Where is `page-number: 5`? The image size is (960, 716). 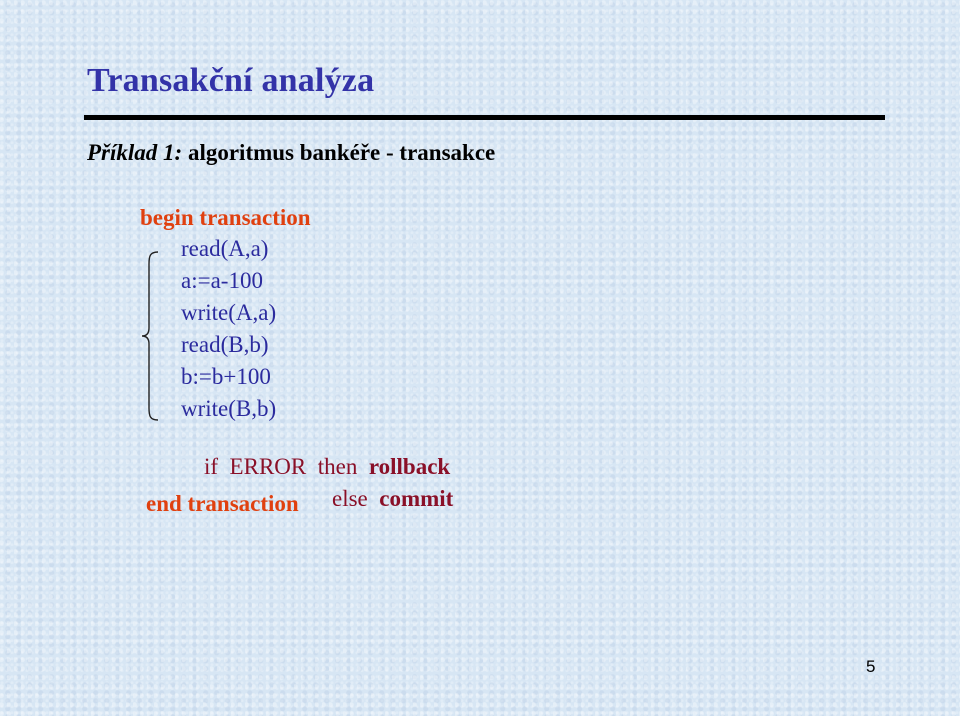 page-number: 5 is located at coordinates (871, 666).